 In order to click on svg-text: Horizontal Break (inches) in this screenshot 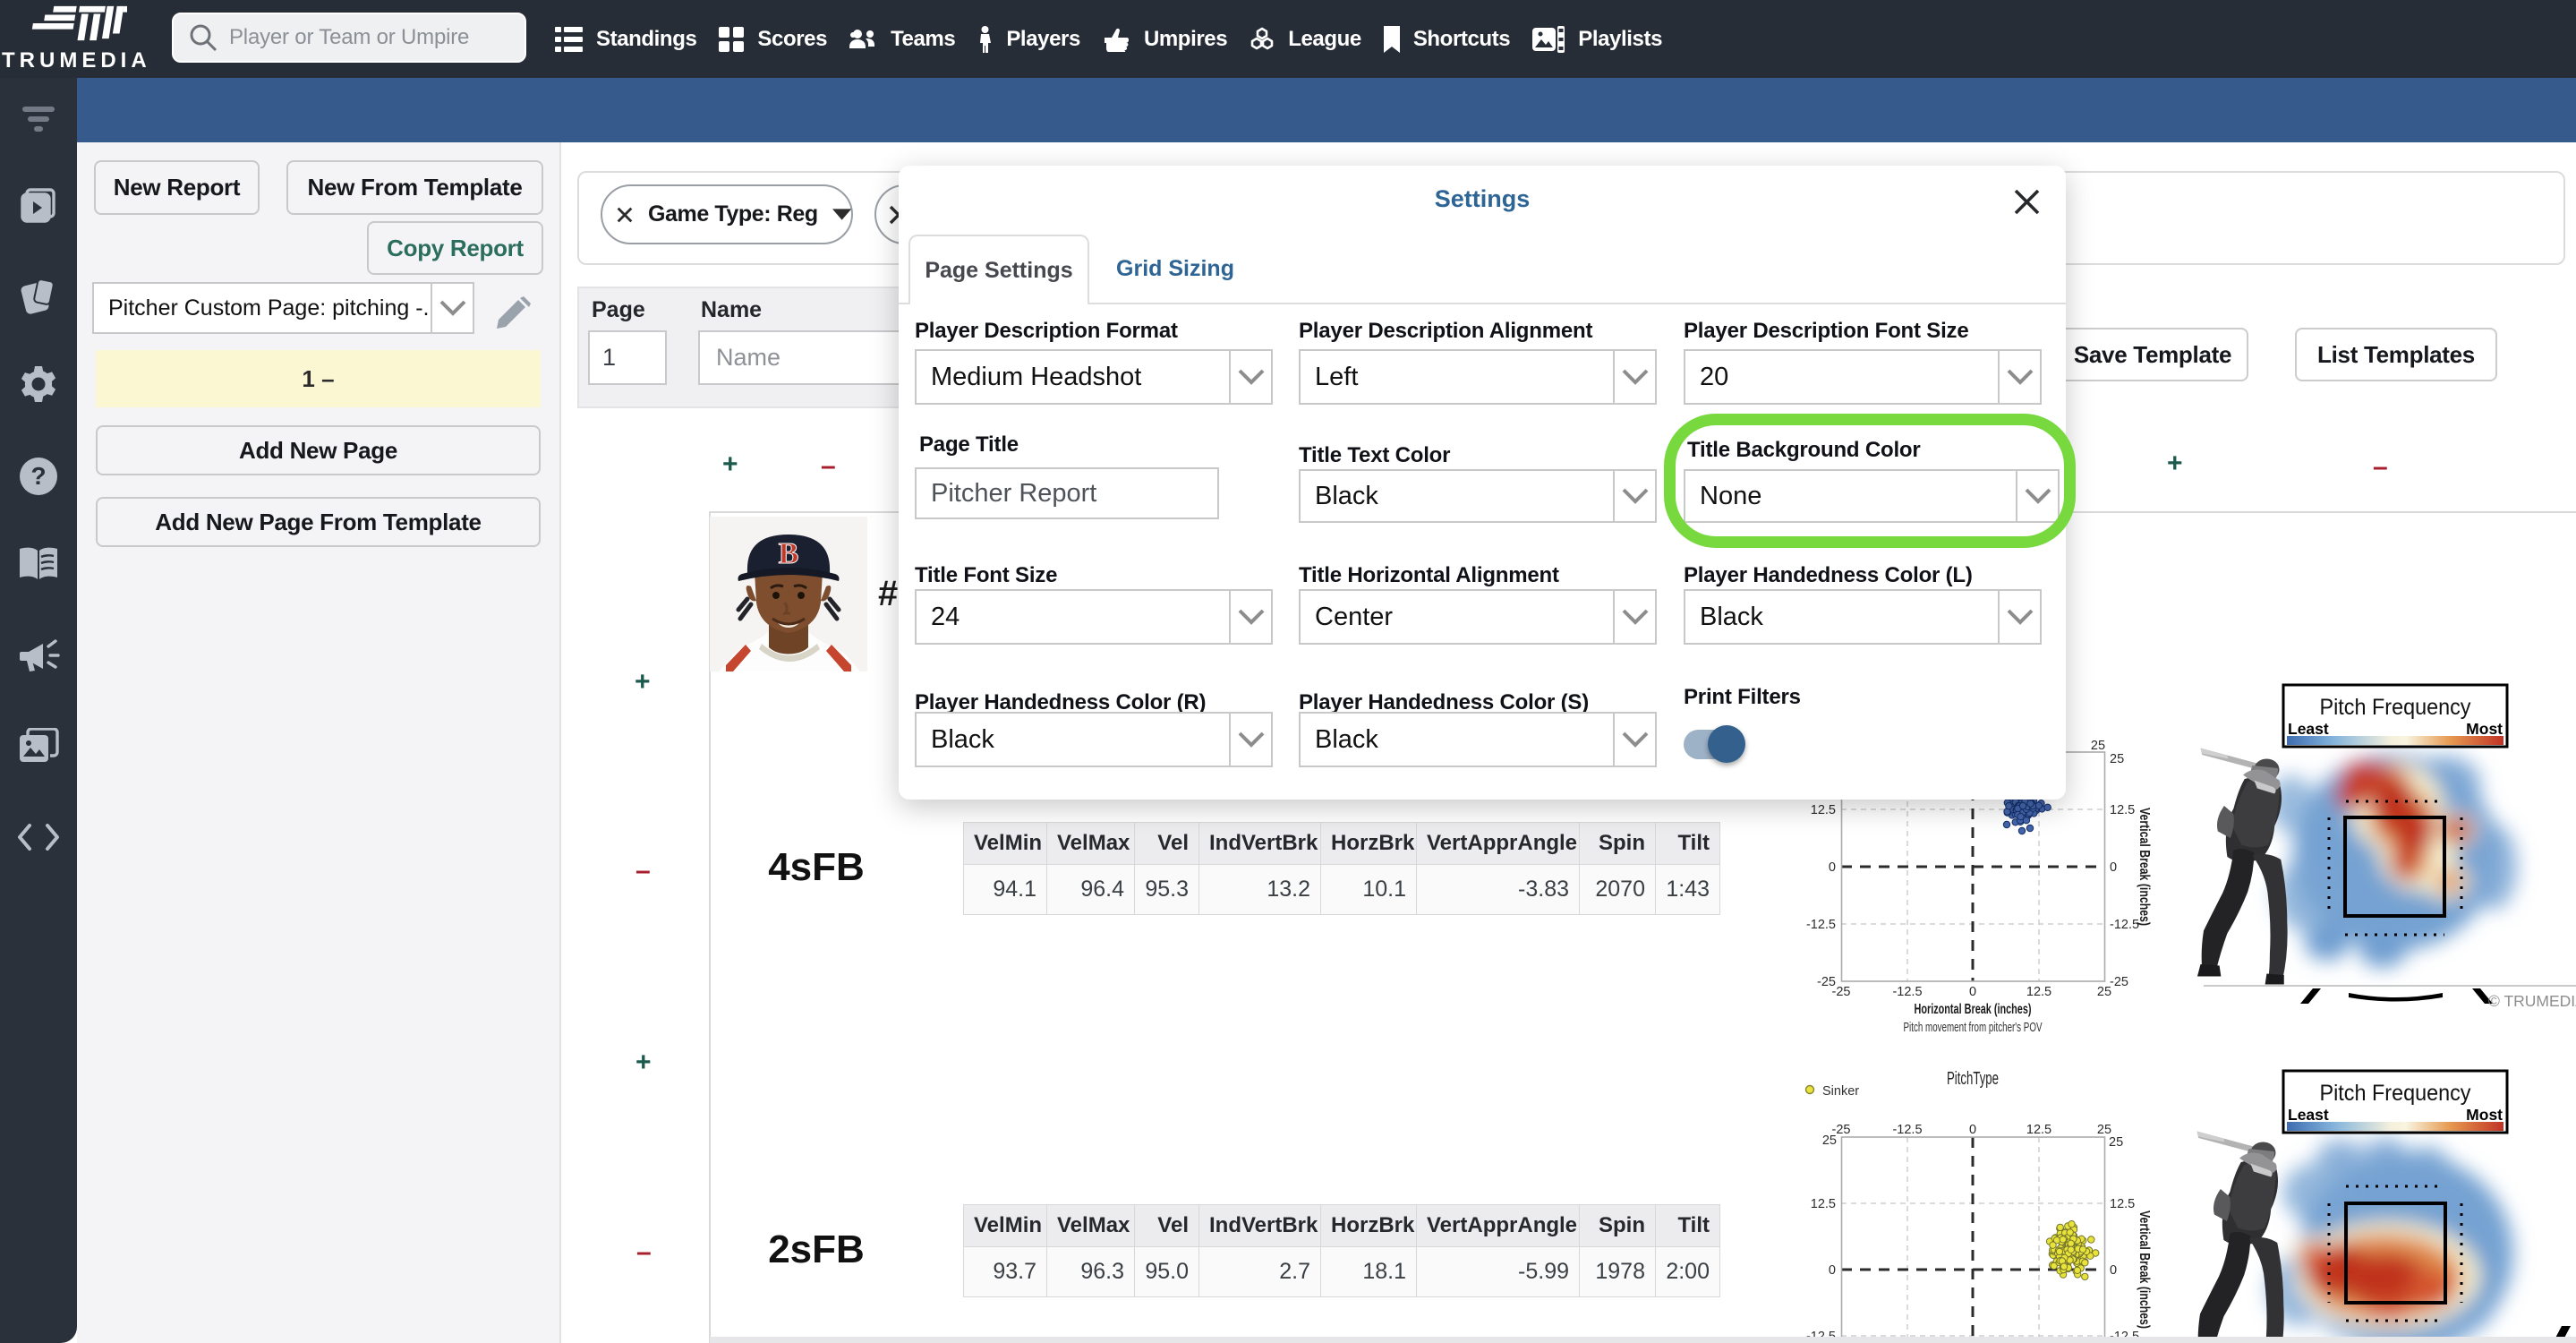, I will do `click(1973, 1009)`.